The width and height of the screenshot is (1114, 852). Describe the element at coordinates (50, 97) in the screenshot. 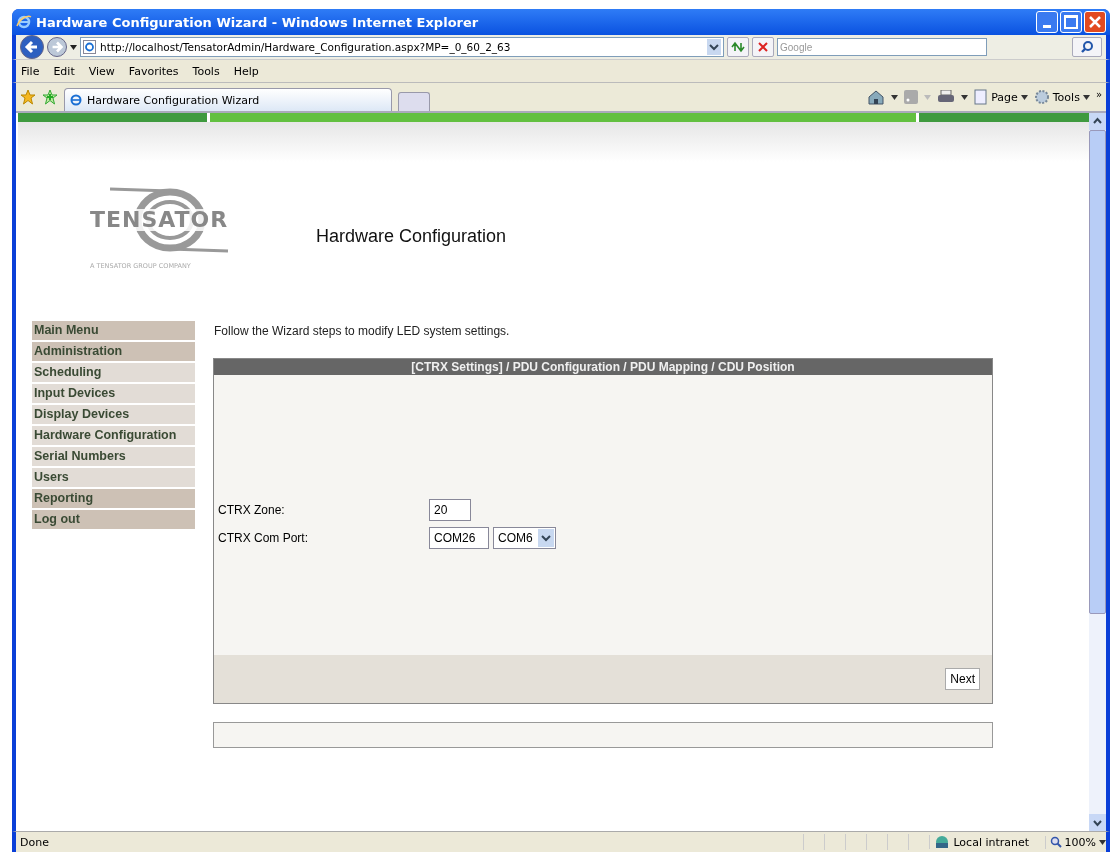

I see `add-star-icon` at that location.